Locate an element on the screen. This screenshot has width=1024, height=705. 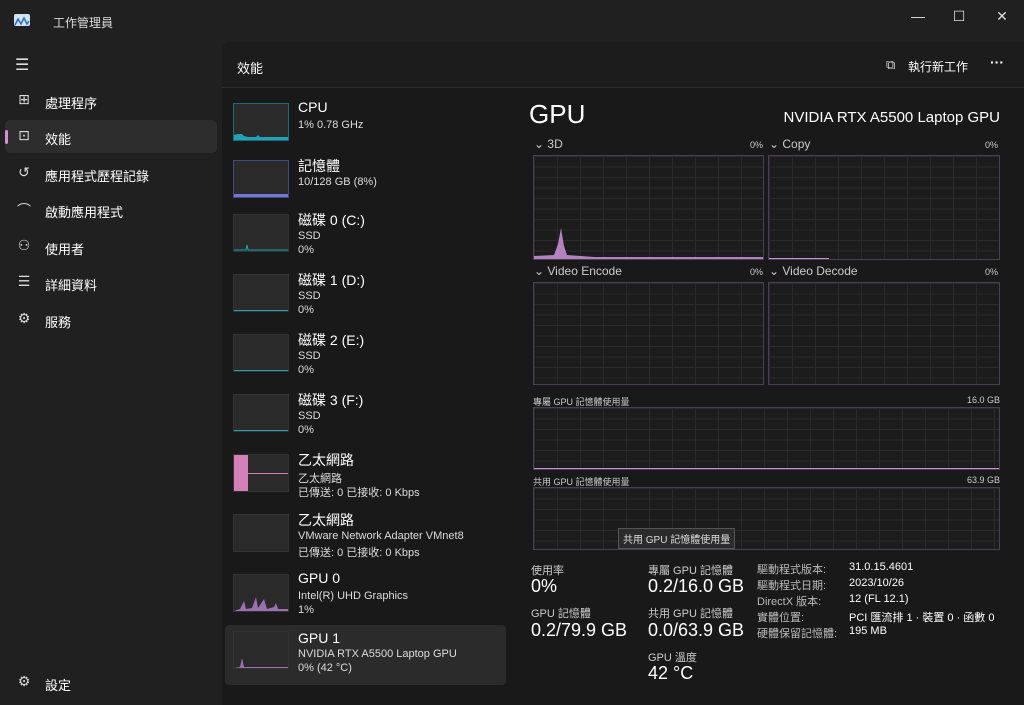
sidebar-item-settings: ⚙ 設定 is located at coordinates (111, 682).